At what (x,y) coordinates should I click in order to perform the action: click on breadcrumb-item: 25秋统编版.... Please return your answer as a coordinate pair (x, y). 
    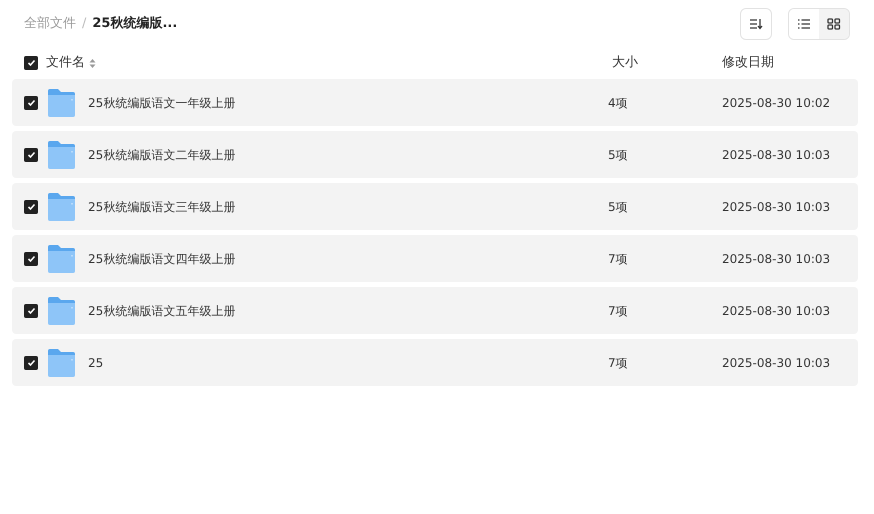
    Looking at the image, I should click on (135, 24).